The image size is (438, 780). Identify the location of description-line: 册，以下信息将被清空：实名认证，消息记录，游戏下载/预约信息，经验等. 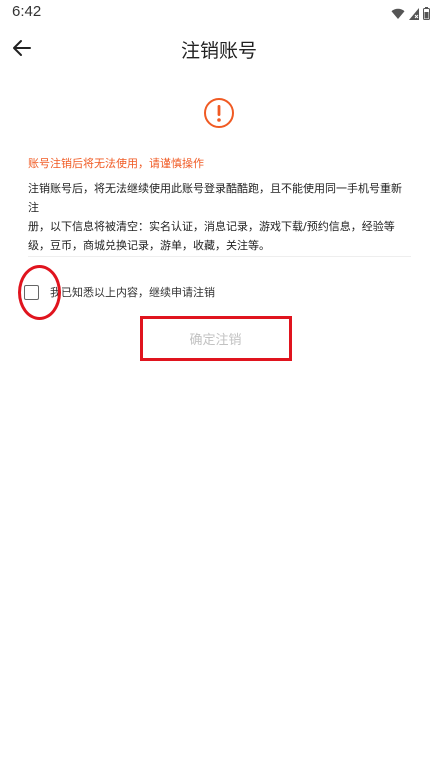
(211, 226).